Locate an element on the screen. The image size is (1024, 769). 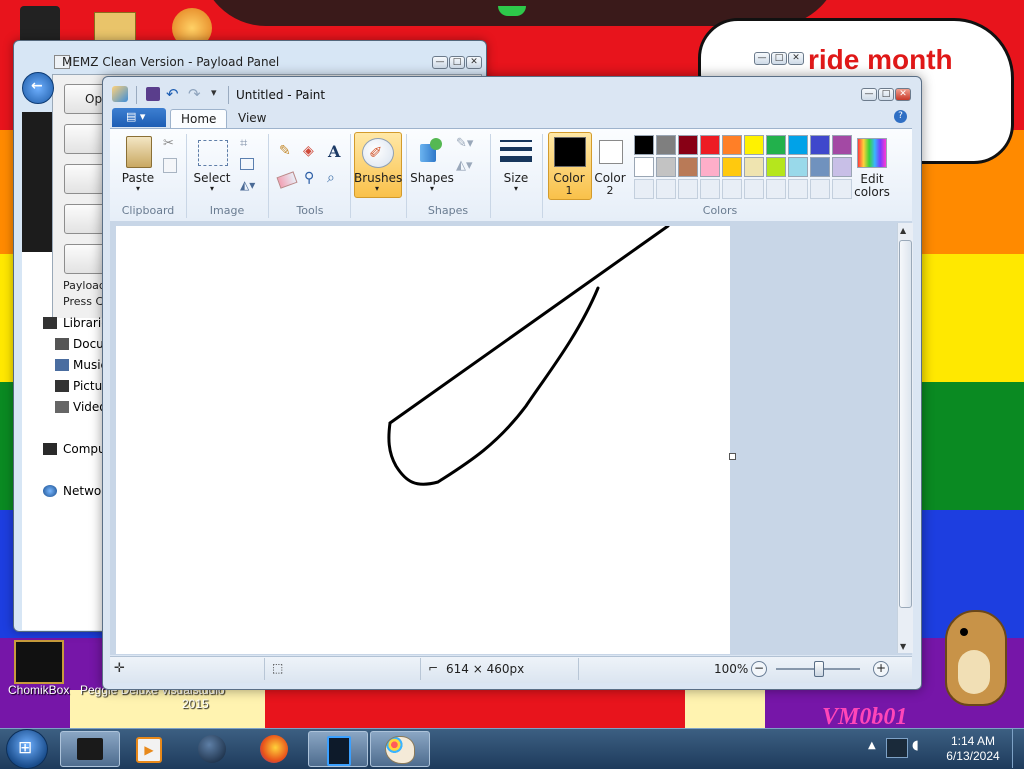
shapes-dropdown-icon: ▾ is located at coordinates (432, 188).